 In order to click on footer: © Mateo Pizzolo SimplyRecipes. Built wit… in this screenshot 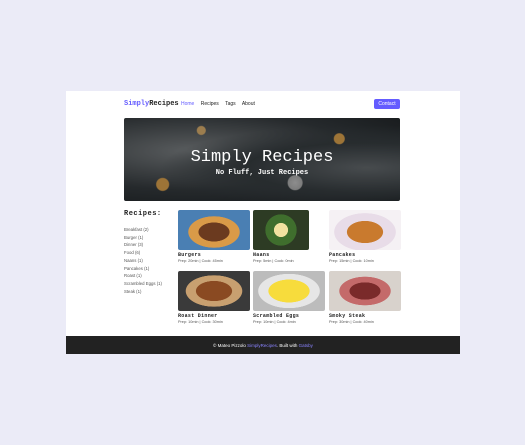, I will do `click(263, 345)`.